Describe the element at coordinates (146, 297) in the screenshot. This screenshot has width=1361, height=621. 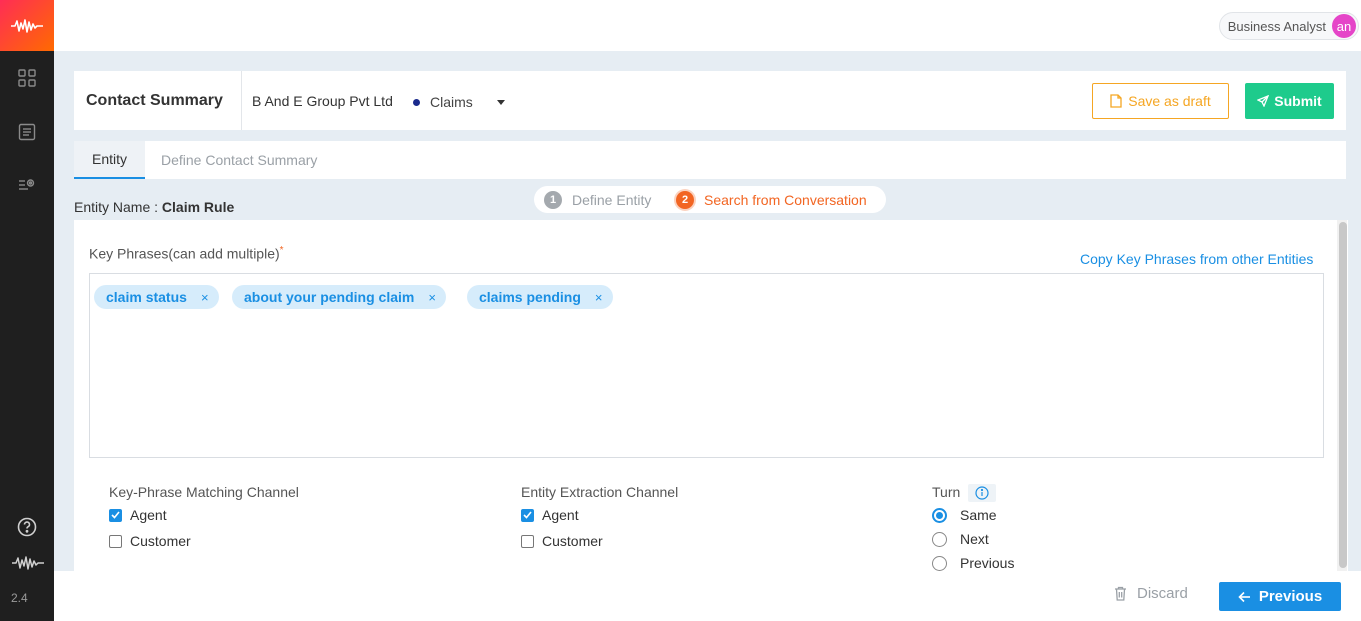
I see `chip-label: claim status` at that location.